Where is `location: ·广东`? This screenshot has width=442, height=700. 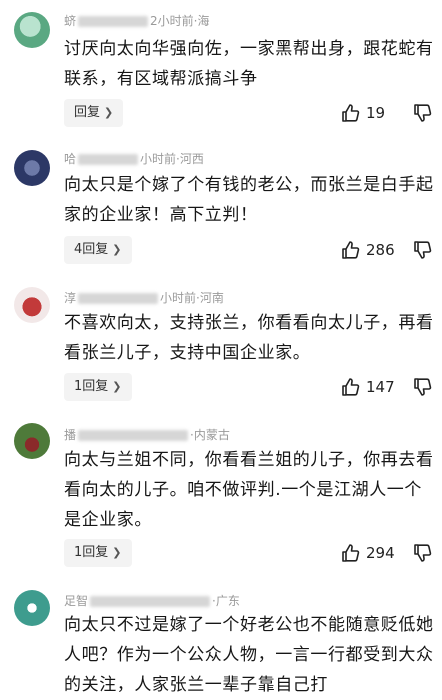 location: ·广东 is located at coordinates (226, 601).